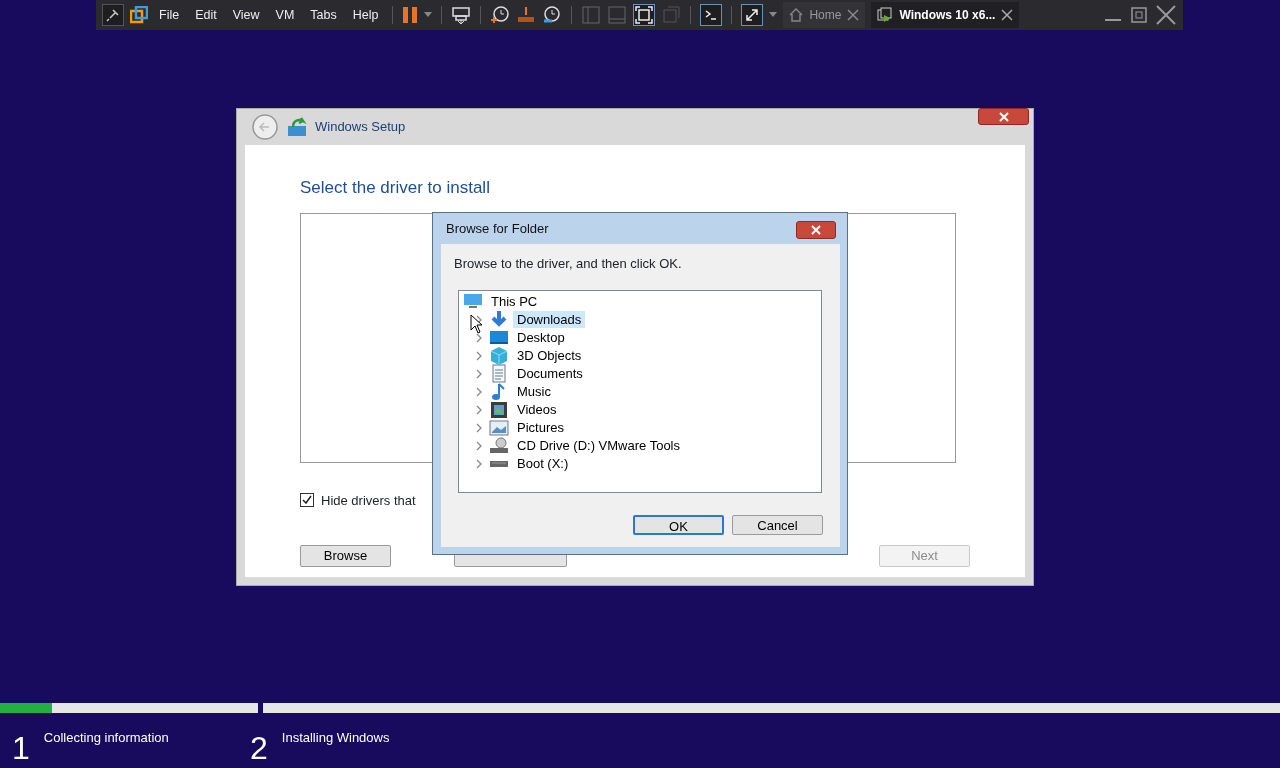 Image resolution: width=1280 pixels, height=768 pixels. What do you see at coordinates (541, 337) in the screenshot?
I see `tree-item: Desktop` at bounding box center [541, 337].